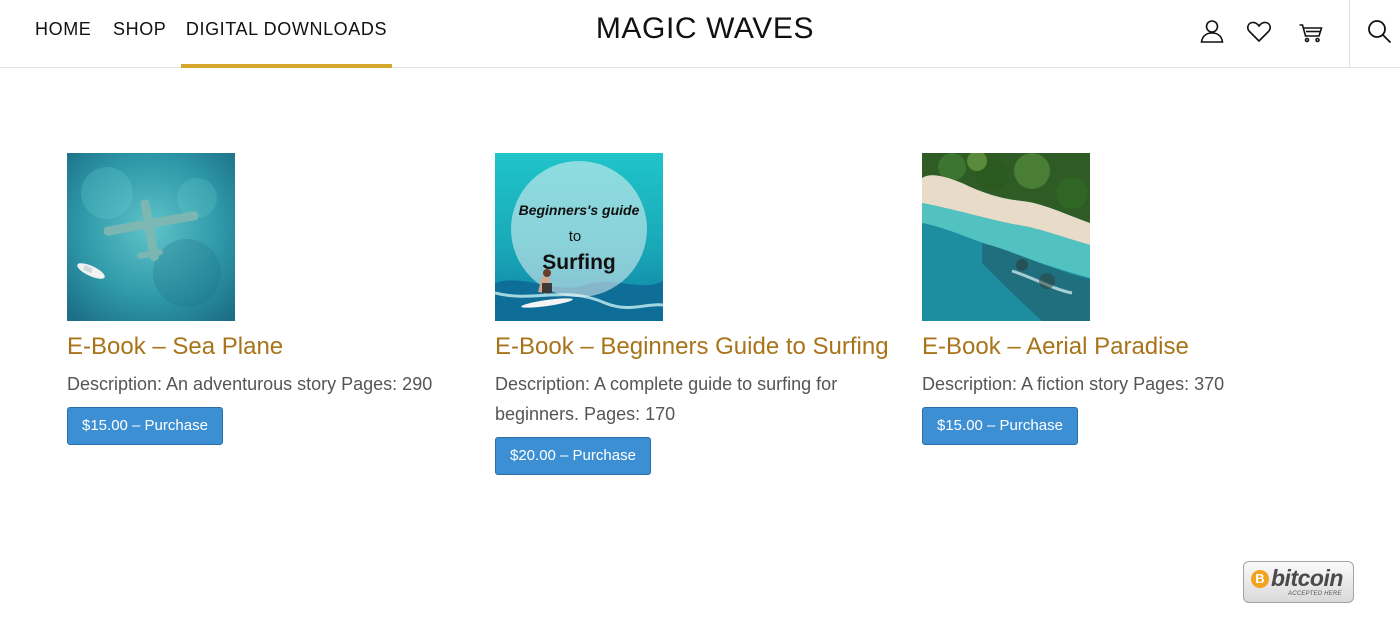  I want to click on product-image-surfing: Beginners's guide to Surfing, so click(579, 237).